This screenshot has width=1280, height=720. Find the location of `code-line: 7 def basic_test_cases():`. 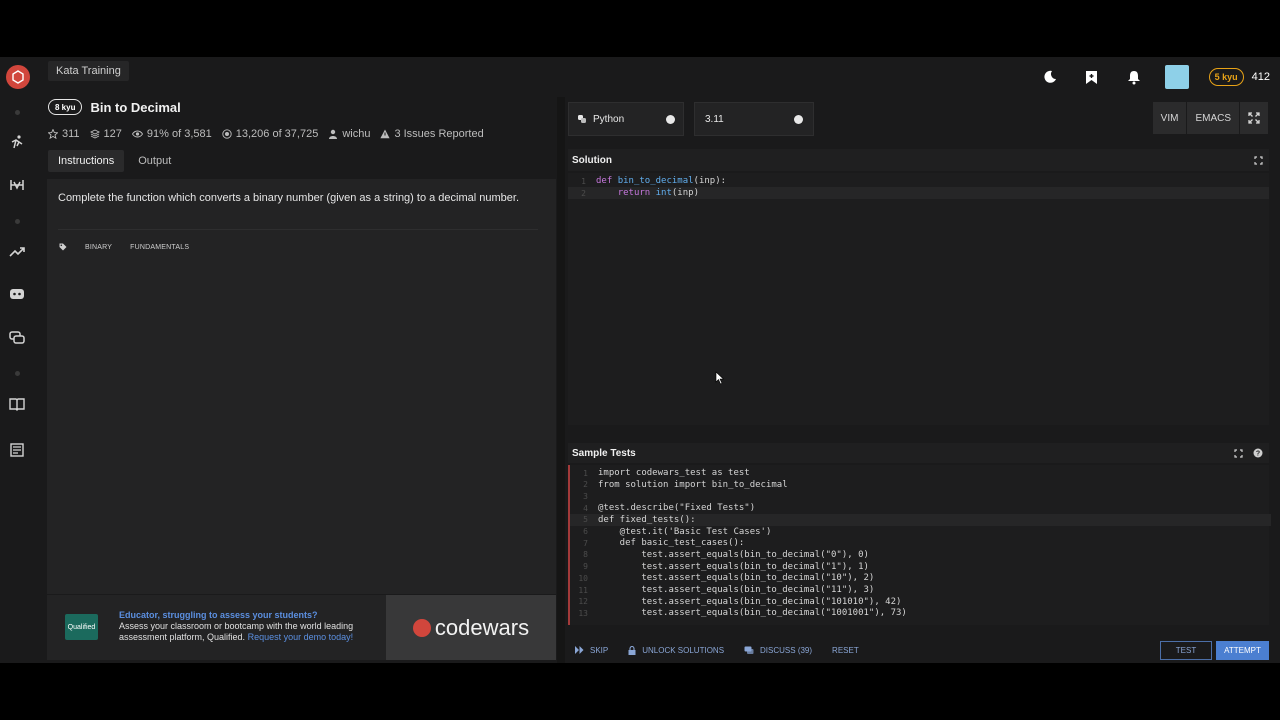

code-line: 7 def basic_test_cases(): is located at coordinates (664, 543).